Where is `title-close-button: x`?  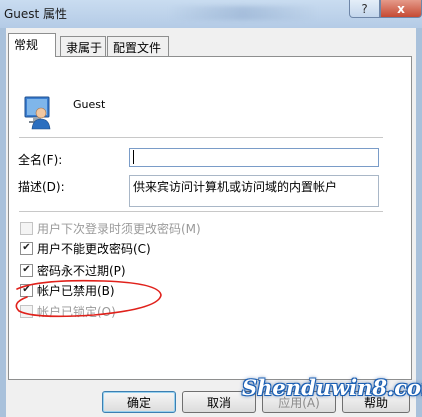 title-close-button: x is located at coordinates (401, 9).